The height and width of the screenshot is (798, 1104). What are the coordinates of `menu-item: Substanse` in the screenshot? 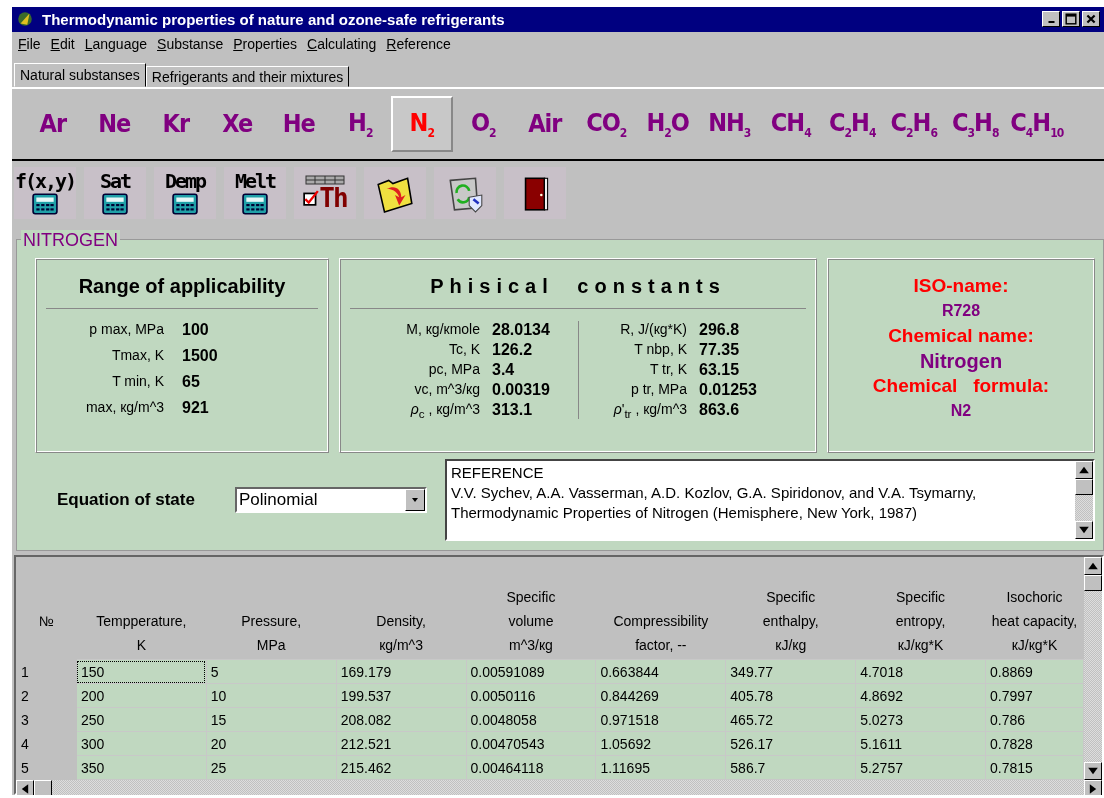 It's located at (190, 44).